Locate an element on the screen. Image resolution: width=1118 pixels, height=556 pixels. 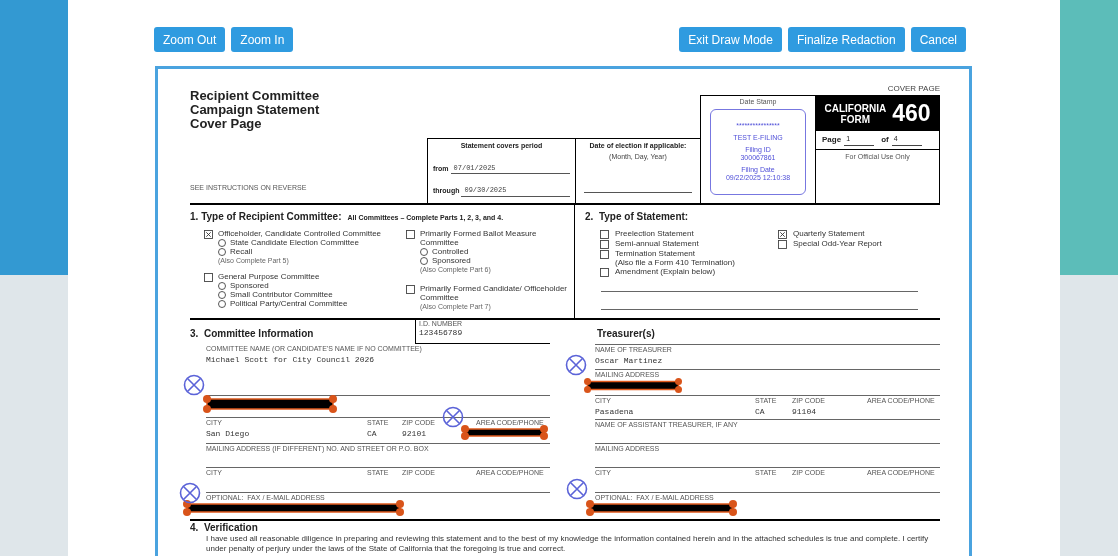
toolbar-button: Finalize Redaction is located at coordinates (846, 39).